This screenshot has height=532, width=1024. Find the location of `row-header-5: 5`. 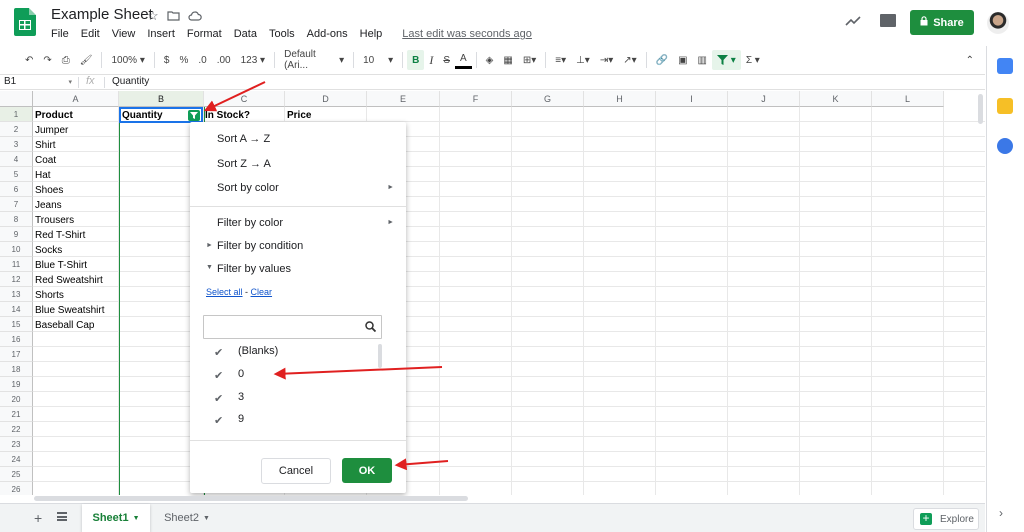

row-header-5: 5 is located at coordinates (16, 174).